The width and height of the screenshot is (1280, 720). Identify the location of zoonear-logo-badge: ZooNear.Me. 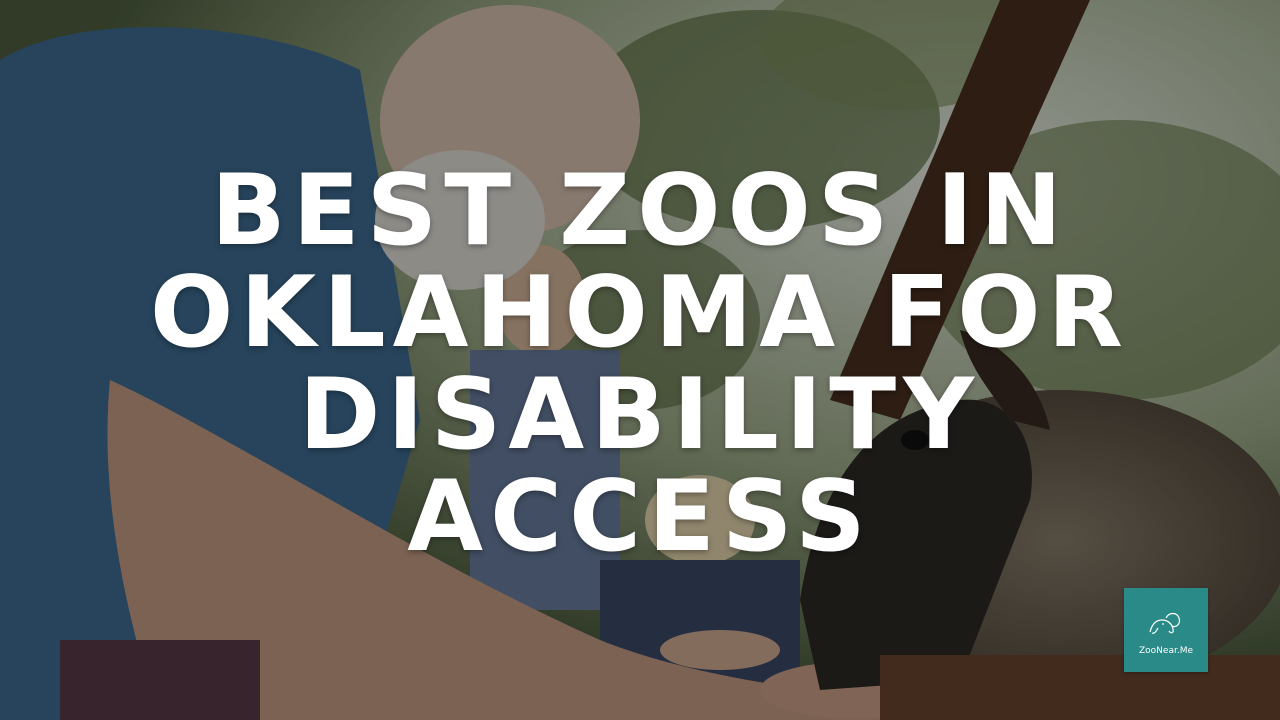
(1166, 630).